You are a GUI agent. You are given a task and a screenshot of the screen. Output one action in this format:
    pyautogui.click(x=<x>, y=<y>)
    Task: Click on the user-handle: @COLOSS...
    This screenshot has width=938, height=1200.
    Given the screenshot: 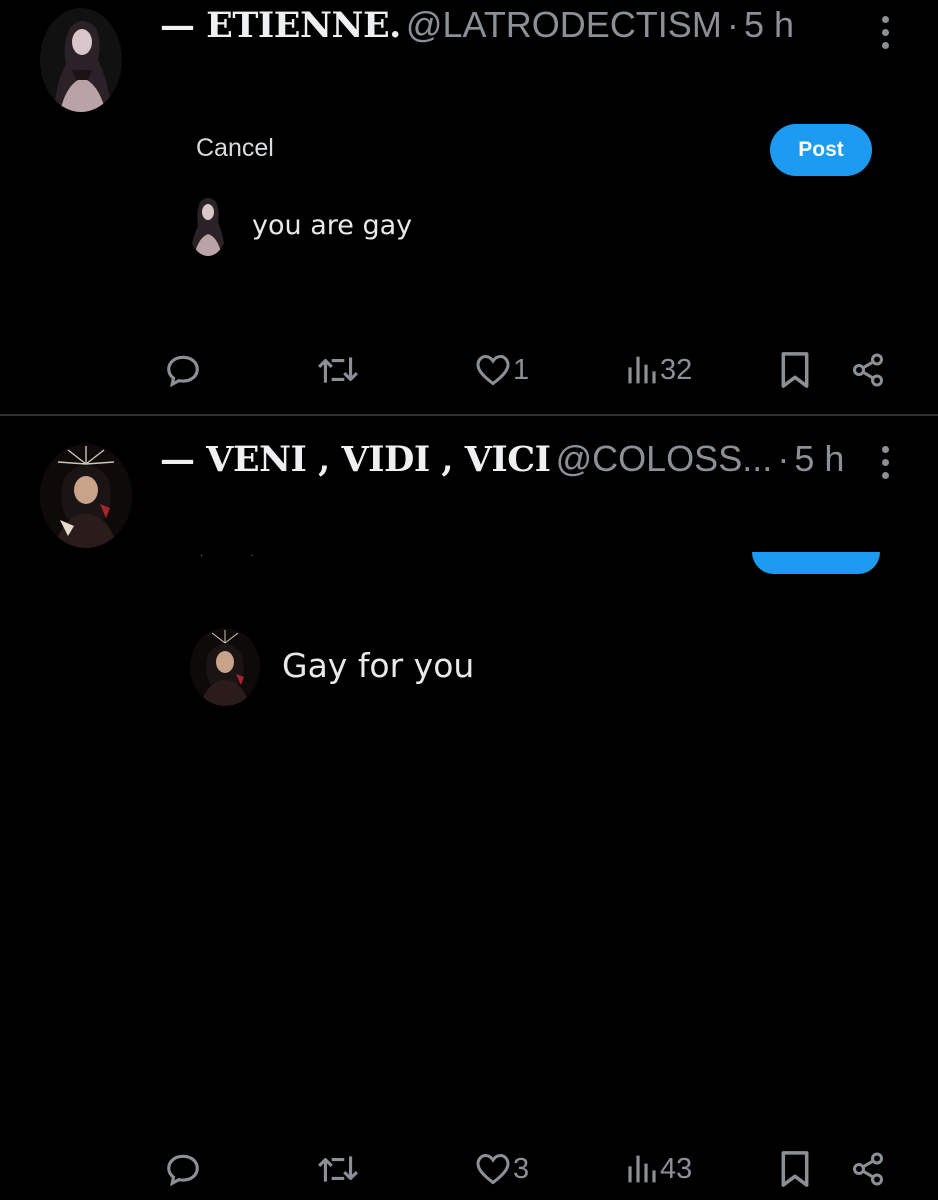 What is the action you would take?
    pyautogui.click(x=664, y=458)
    